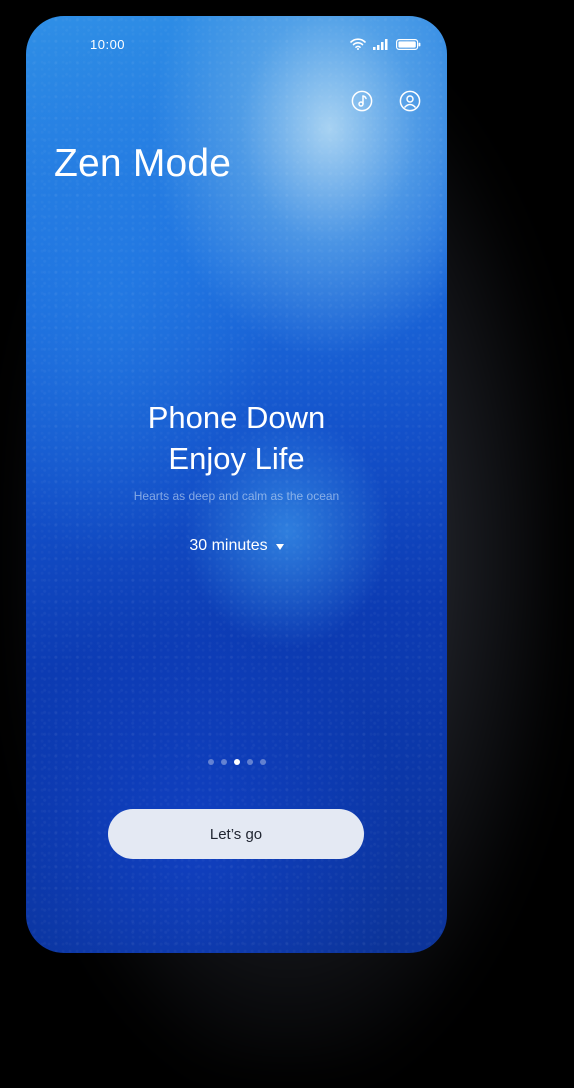 Image resolution: width=574 pixels, height=1088 pixels. I want to click on hero-headline-line2: Enjoy Life, so click(236, 458).